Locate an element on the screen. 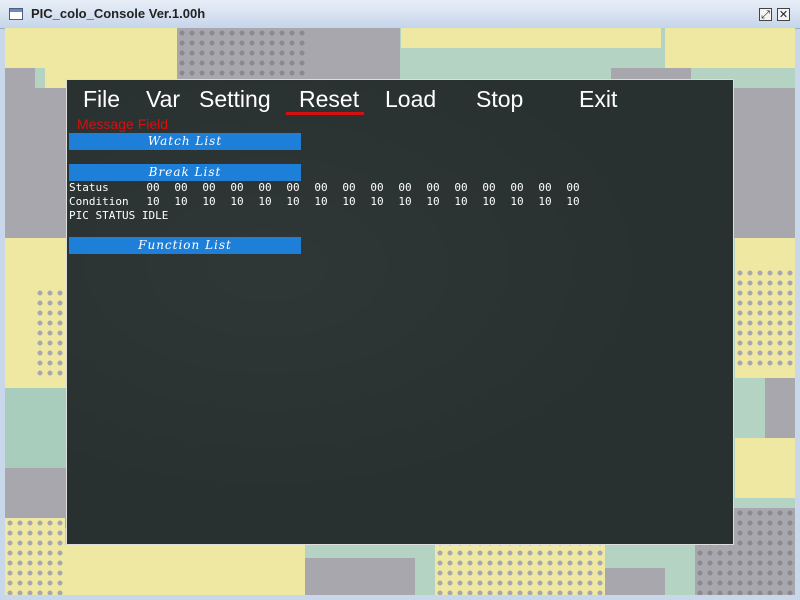 The image size is (800, 600). menu-file: File is located at coordinates (101, 101).